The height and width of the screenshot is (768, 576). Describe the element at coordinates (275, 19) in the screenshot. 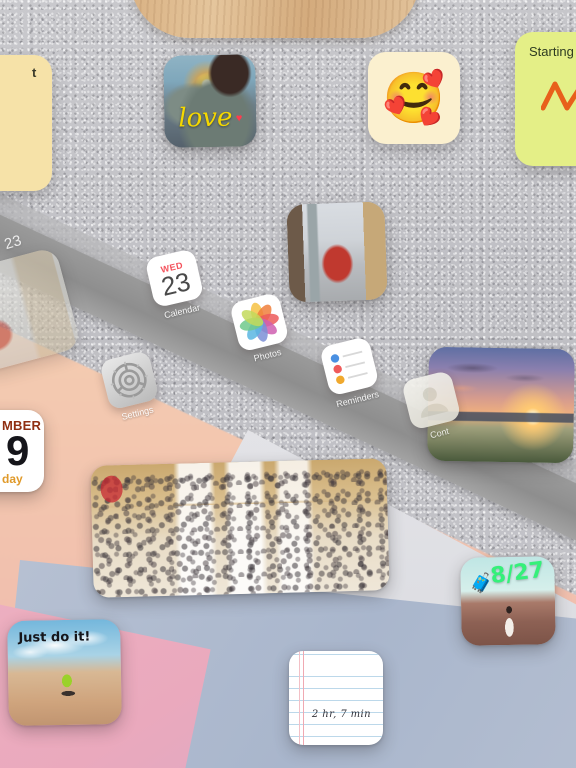

I see `wooden-board` at that location.